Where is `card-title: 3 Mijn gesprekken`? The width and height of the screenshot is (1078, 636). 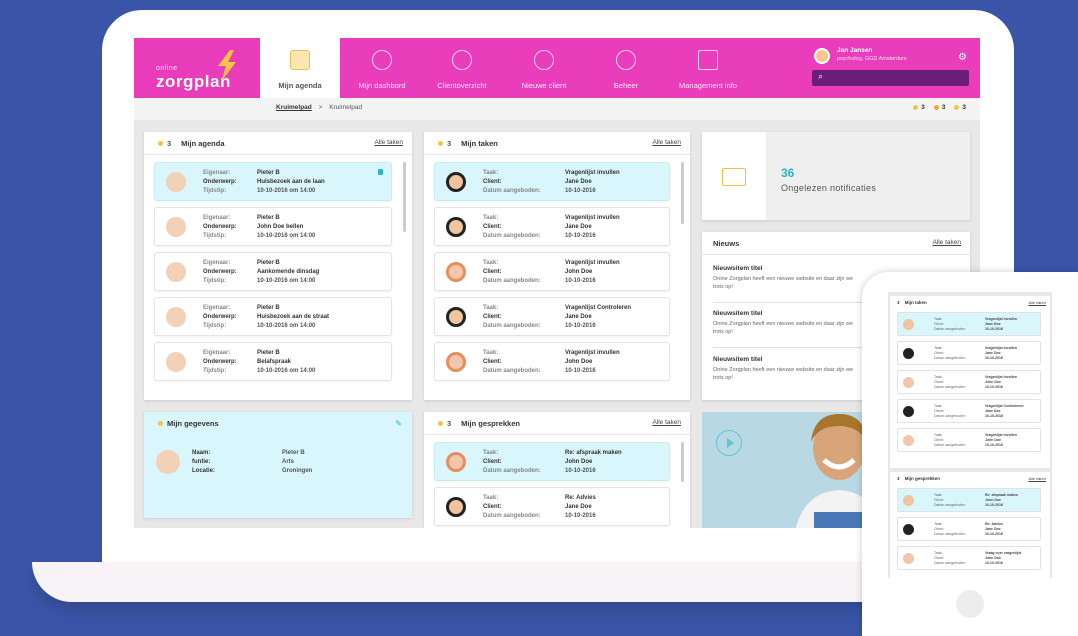
card-title: 3 Mijn gesprekken is located at coordinates (919, 478).